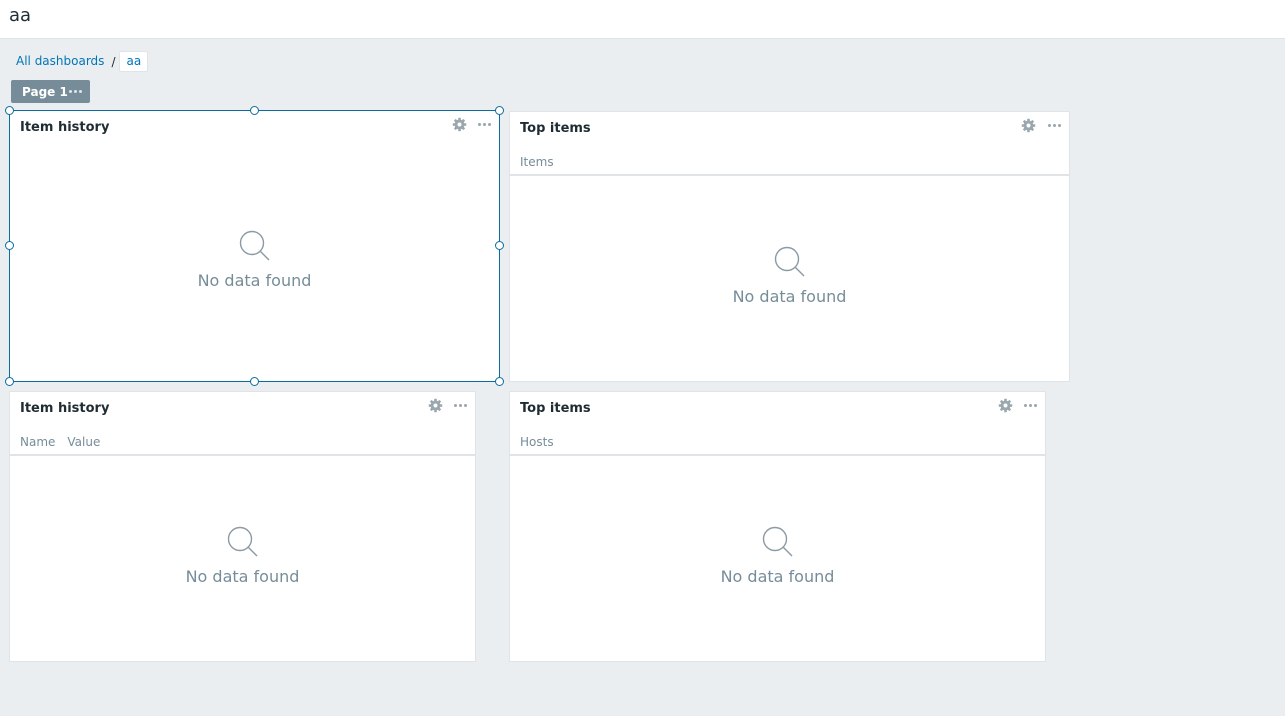 This screenshot has width=1285, height=716. Describe the element at coordinates (9, 110) in the screenshot. I see `resize-handle-top-left` at that location.